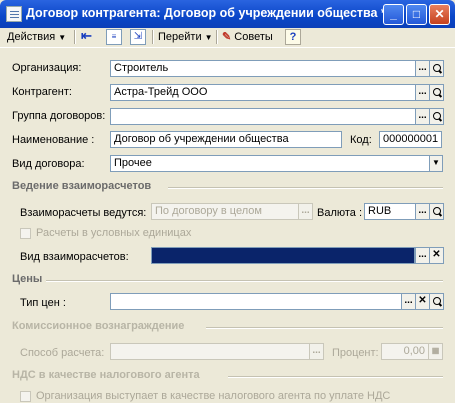 This screenshot has width=455, height=403. Describe the element at coordinates (227, 47) in the screenshot. I see `toolbar-divider` at that location.